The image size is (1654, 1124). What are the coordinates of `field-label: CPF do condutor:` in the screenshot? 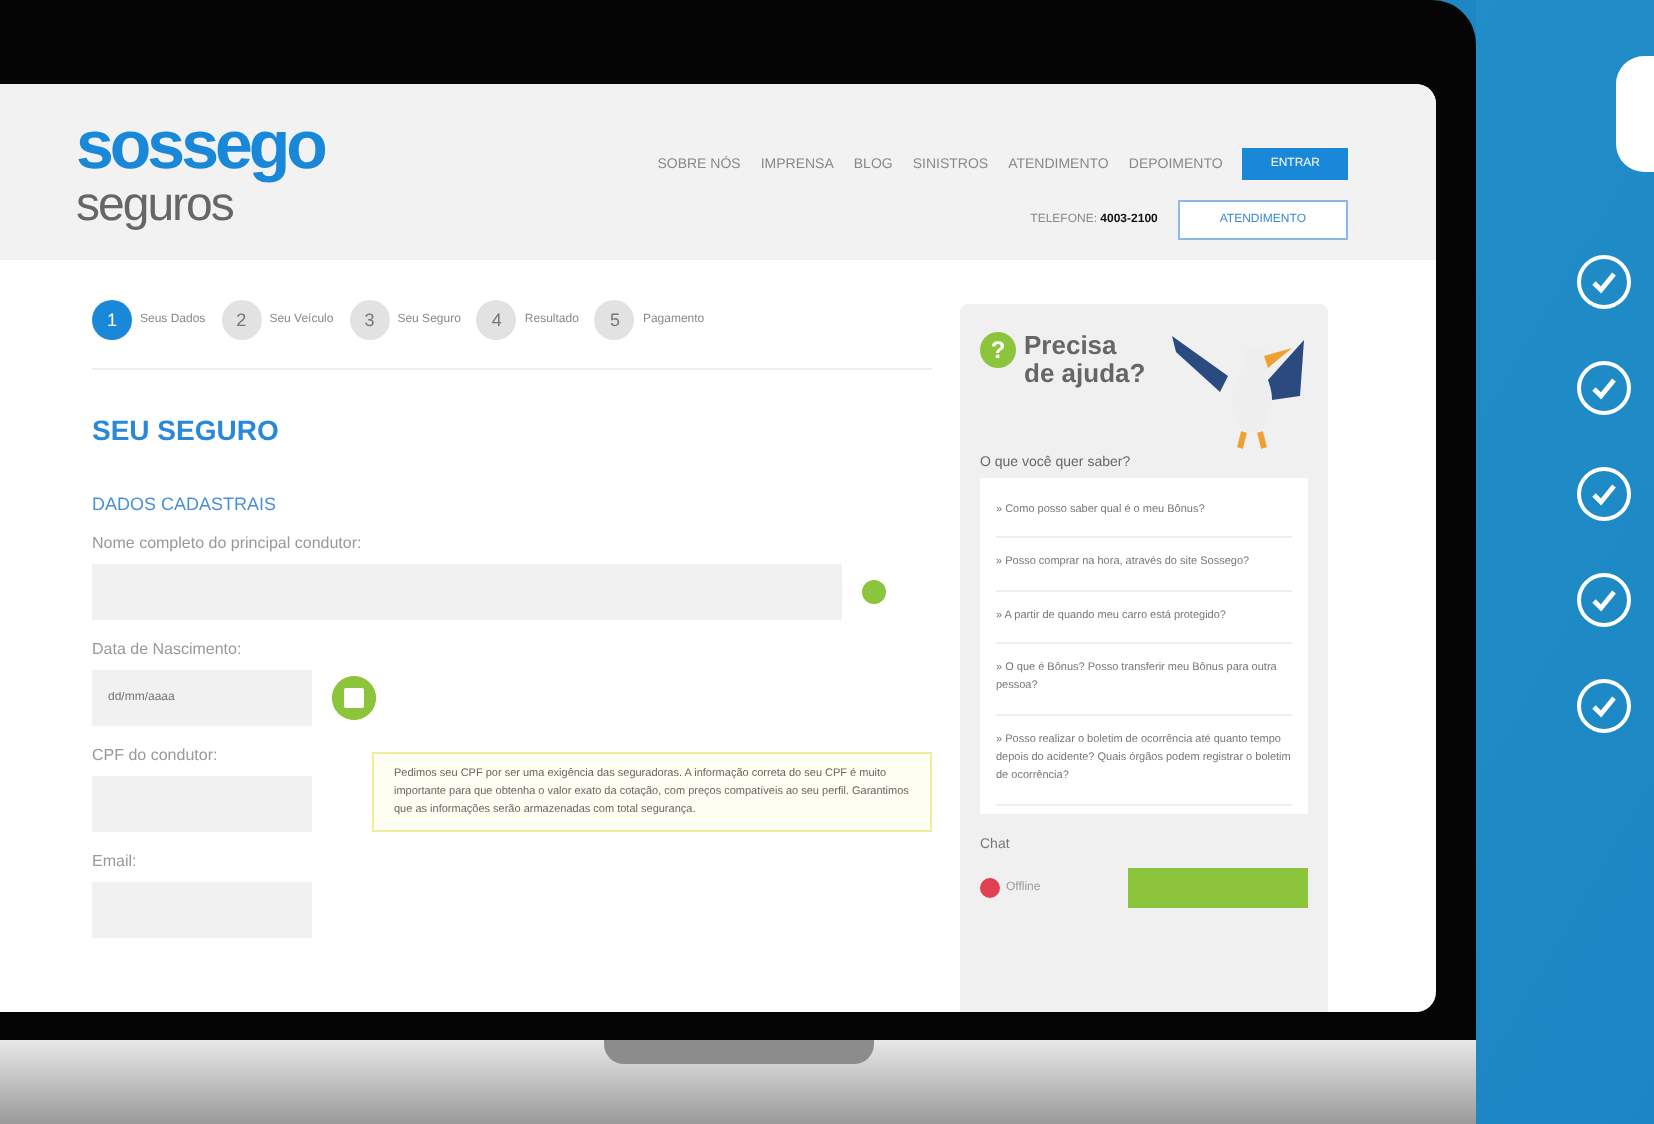 It's located at (156, 755).